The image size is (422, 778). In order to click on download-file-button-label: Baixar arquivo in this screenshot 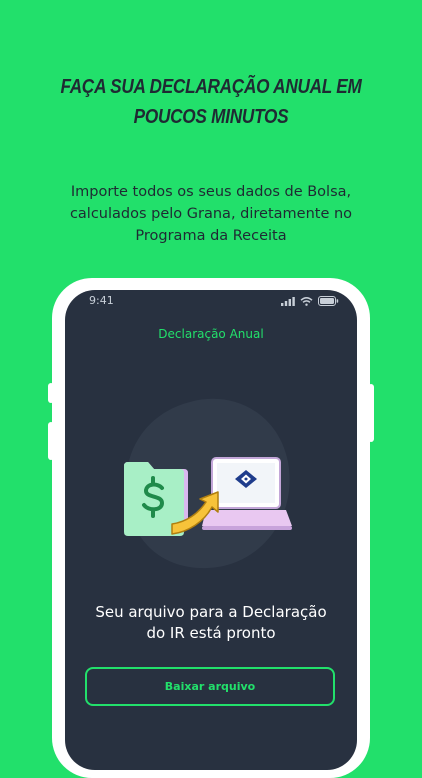, I will do `click(210, 686)`.